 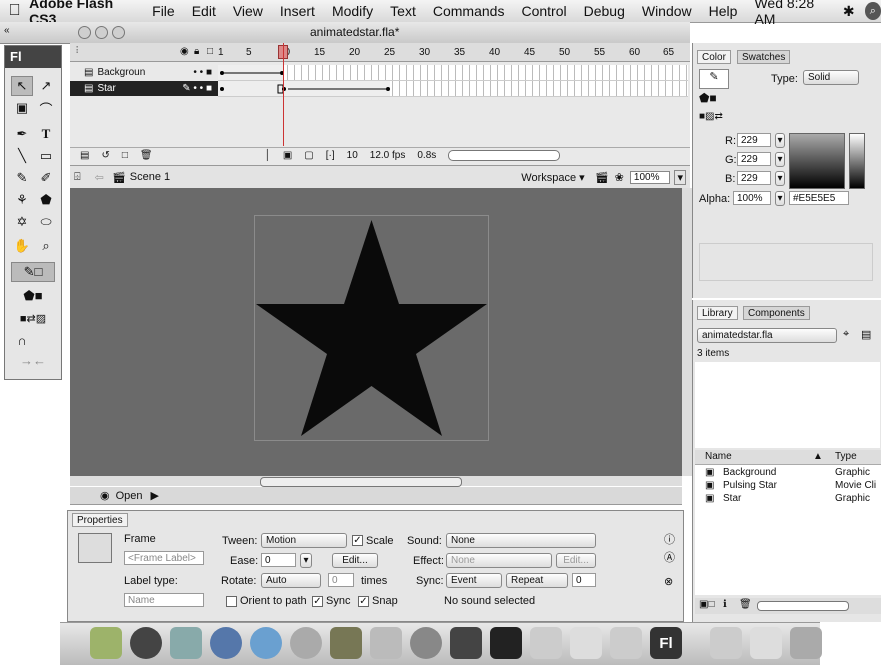 What do you see at coordinates (118, 32) in the screenshot?
I see `zoom-window-button` at bounding box center [118, 32].